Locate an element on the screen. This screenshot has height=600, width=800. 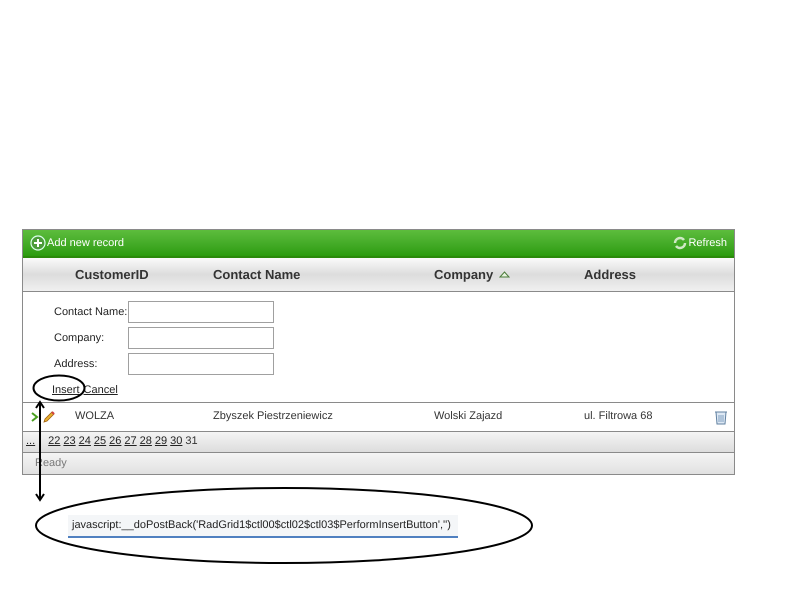
page-link: 30 is located at coordinates (176, 441).